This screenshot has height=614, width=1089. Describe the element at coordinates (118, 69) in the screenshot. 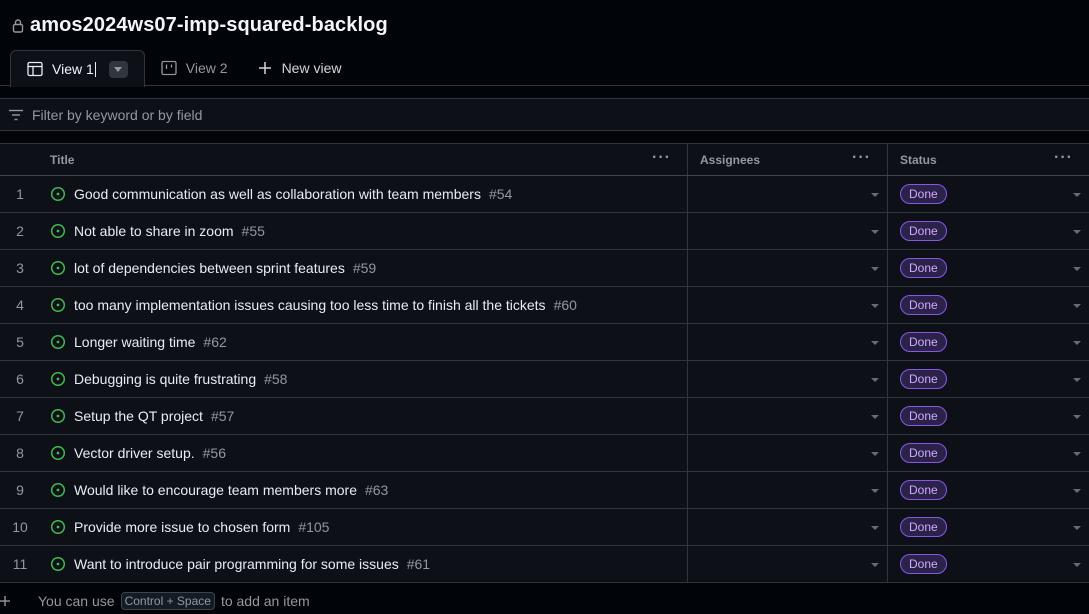

I see `view-options-button` at that location.